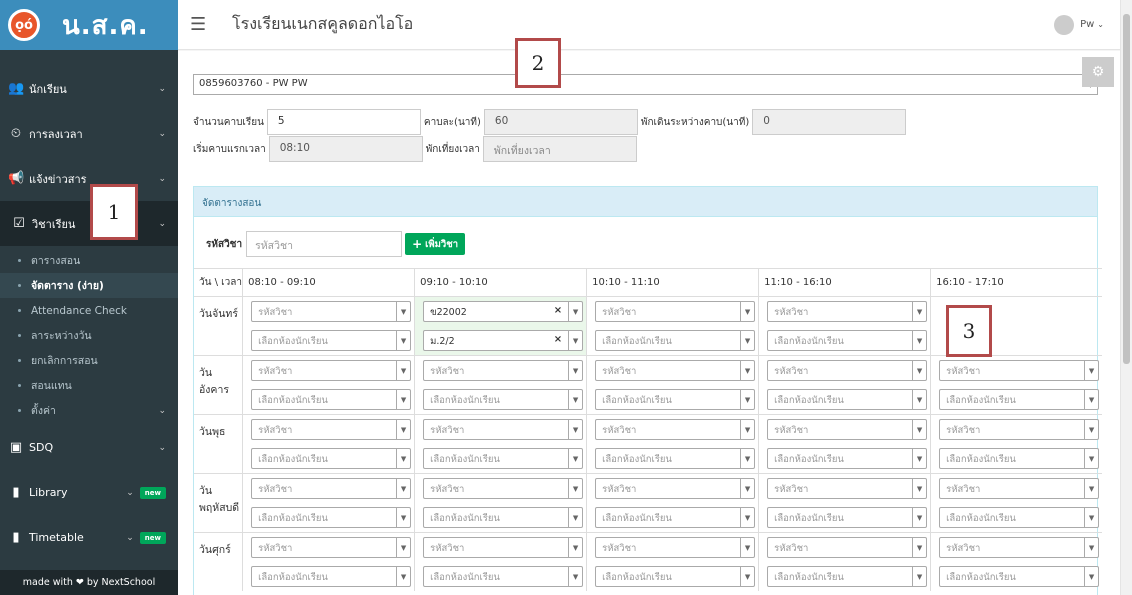  What do you see at coordinates (89, 310) in the screenshot?
I see `submenu-item-attendance-check: Attendance Check` at bounding box center [89, 310].